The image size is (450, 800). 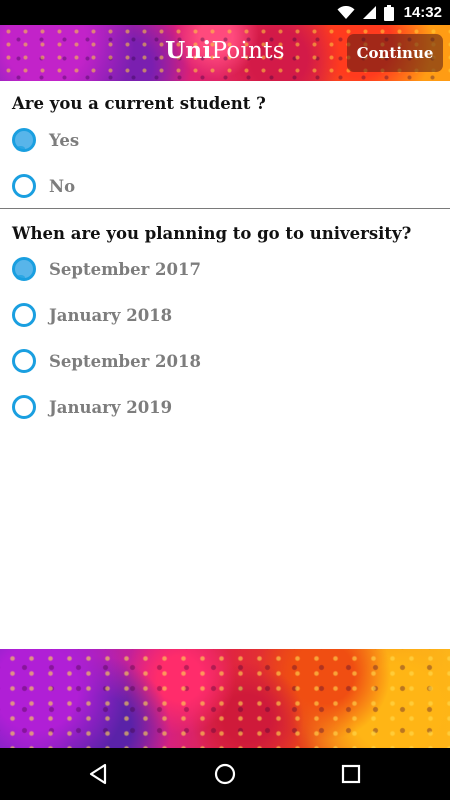 What do you see at coordinates (422, 12) in the screenshot?
I see `status-time: 14:32` at bounding box center [422, 12].